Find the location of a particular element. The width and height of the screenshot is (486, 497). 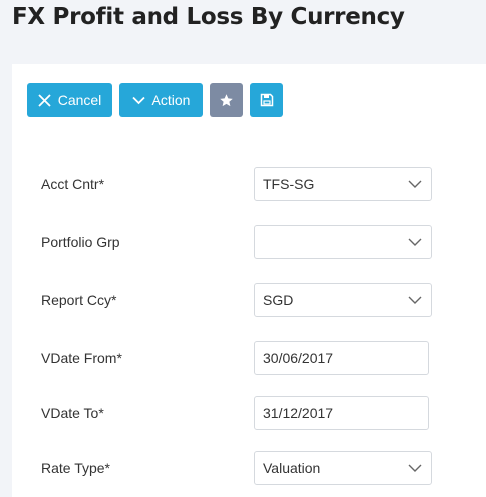

close-icon is located at coordinates (44, 100).